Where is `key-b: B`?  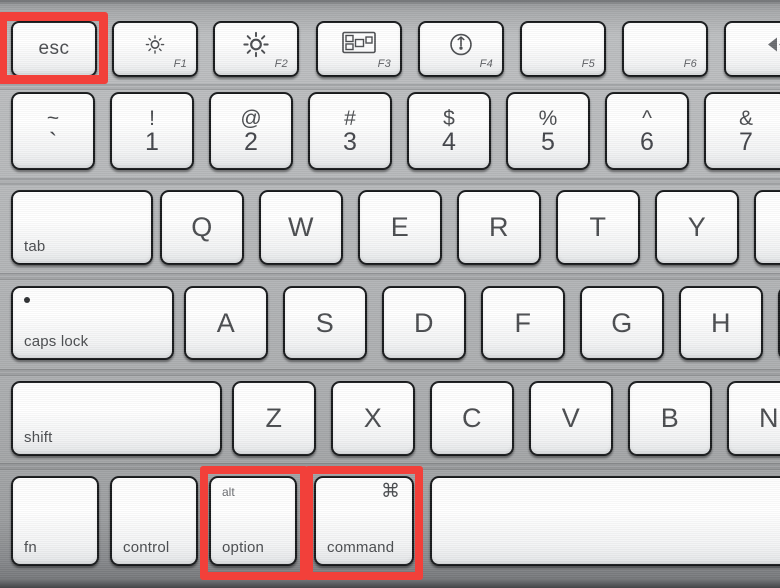 key-b: B is located at coordinates (670, 418).